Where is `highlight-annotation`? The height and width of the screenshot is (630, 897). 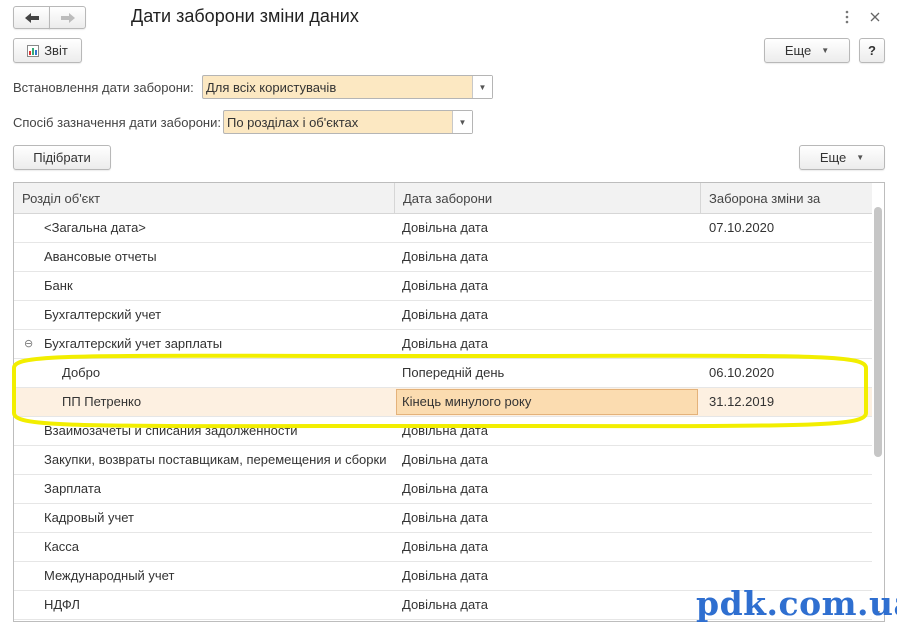
highlight-annotation is located at coordinates (440, 391).